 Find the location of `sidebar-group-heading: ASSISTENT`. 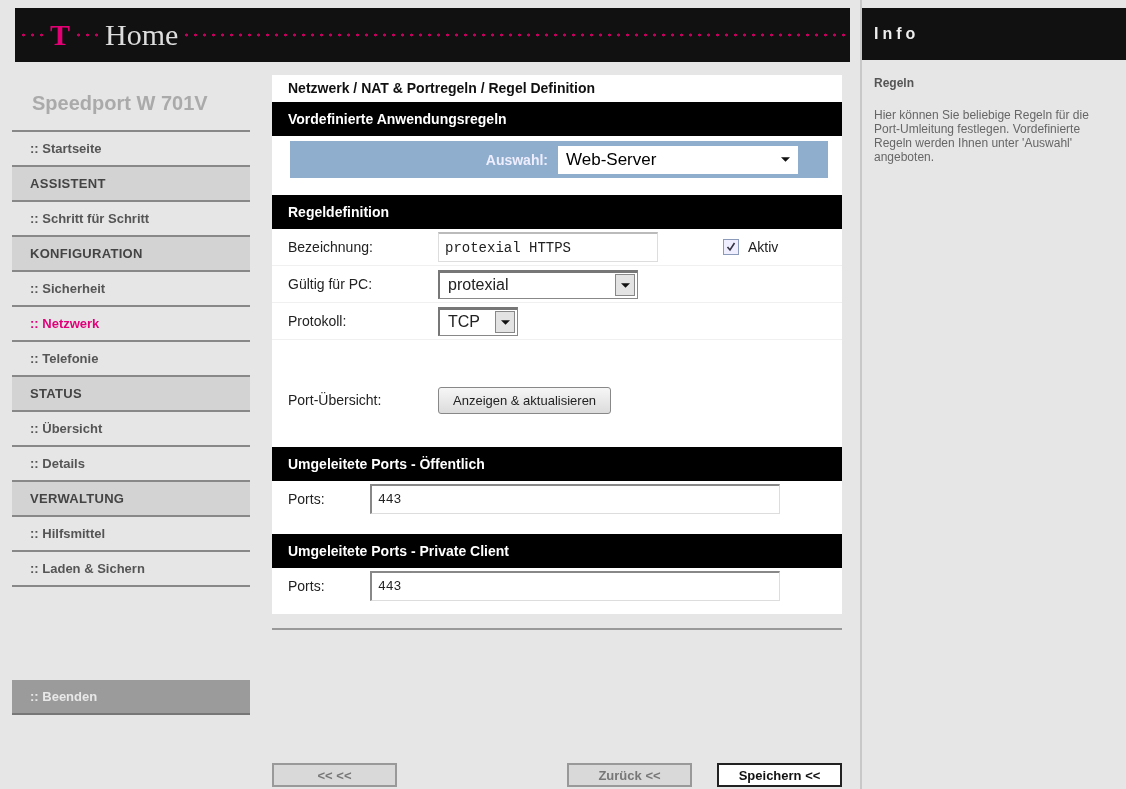

sidebar-group-heading: ASSISTENT is located at coordinates (131, 184).